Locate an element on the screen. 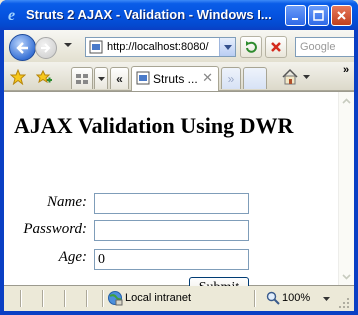 The height and width of the screenshot is (315, 358). age-label: Age: is located at coordinates (72, 257).